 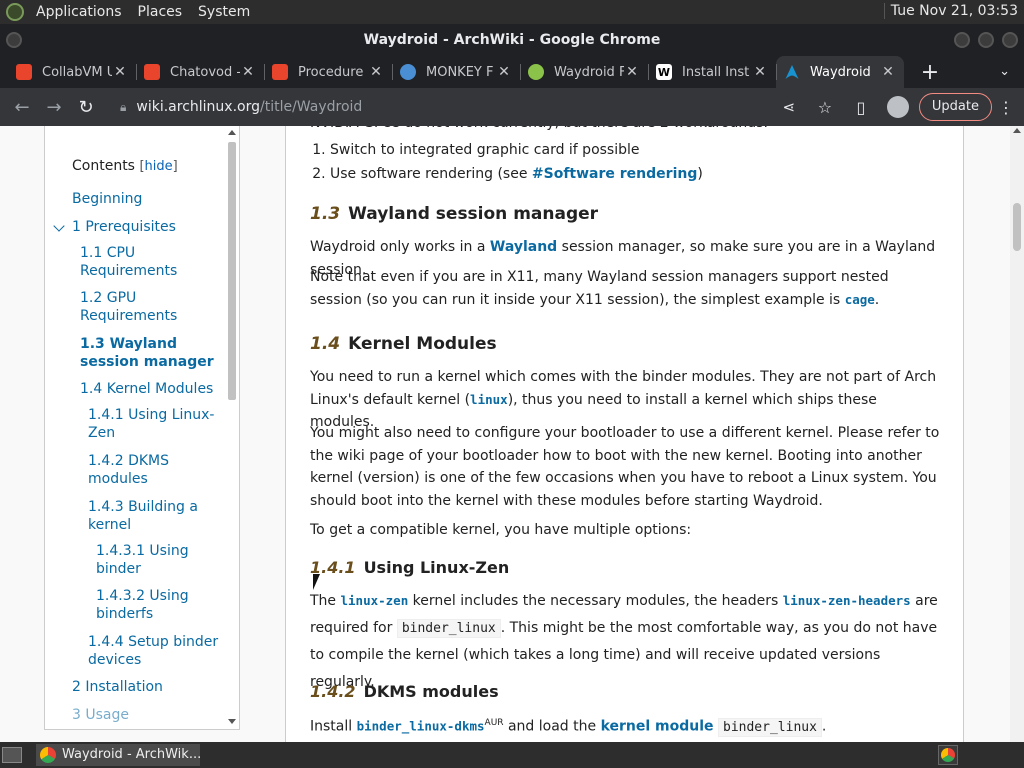 What do you see at coordinates (22, 107) in the screenshot?
I see `back-icon: ←` at bounding box center [22, 107].